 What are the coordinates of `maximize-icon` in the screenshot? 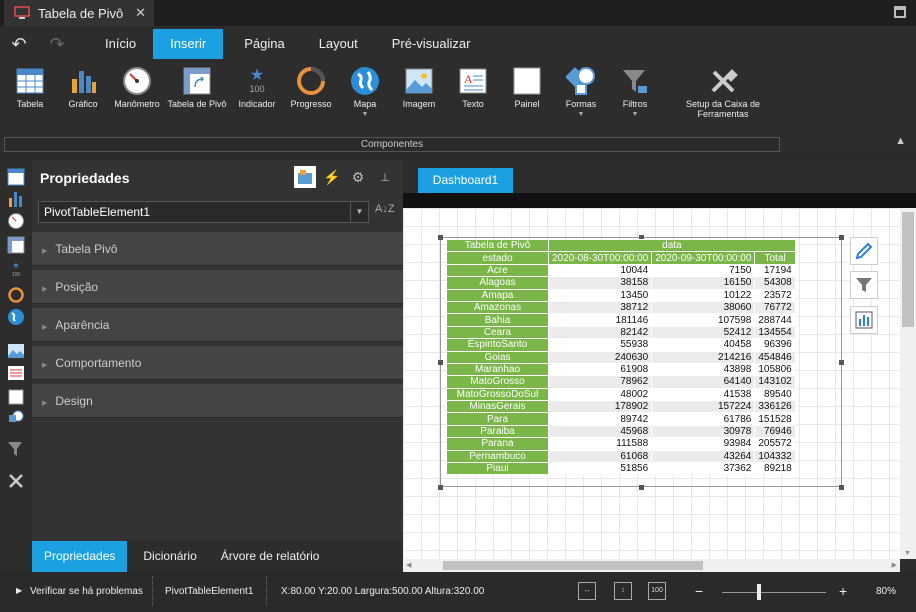 It's located at (900, 12).